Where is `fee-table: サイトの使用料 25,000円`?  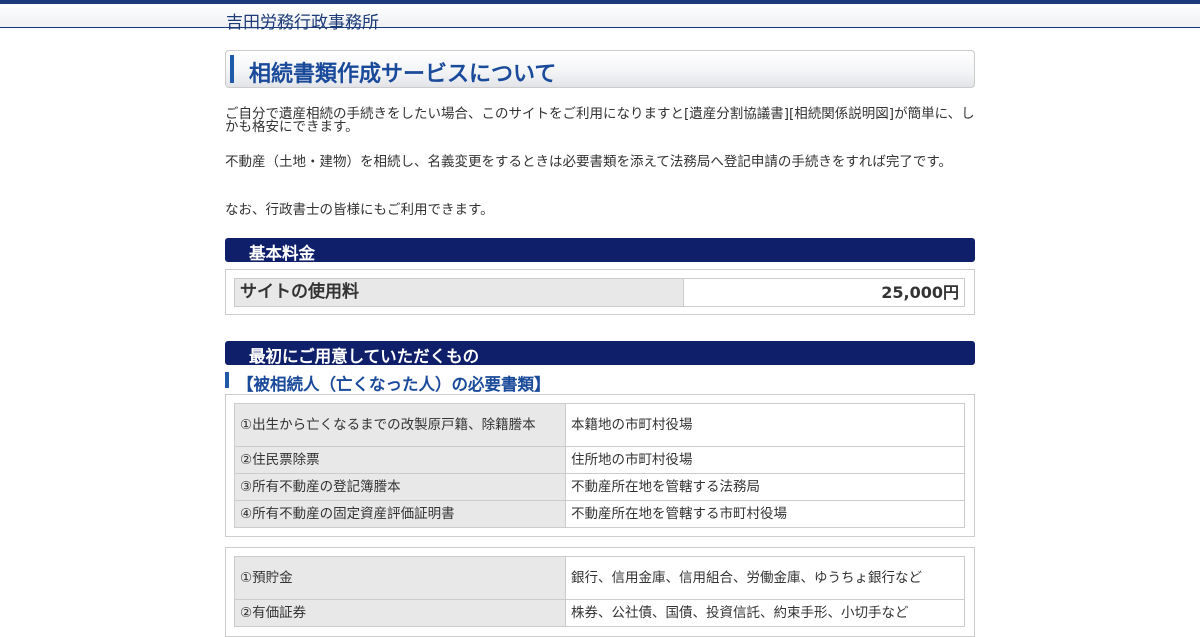
fee-table: サイトの使用料 25,000円 is located at coordinates (599, 292).